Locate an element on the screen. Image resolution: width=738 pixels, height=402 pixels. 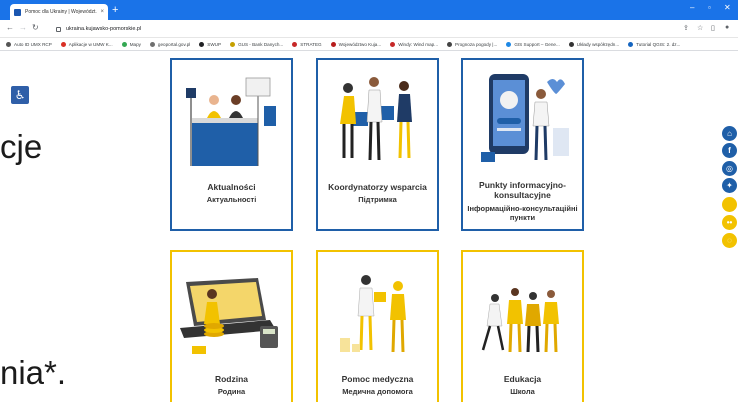
bookmark-item: Mapy is located at coordinates (131, 44).